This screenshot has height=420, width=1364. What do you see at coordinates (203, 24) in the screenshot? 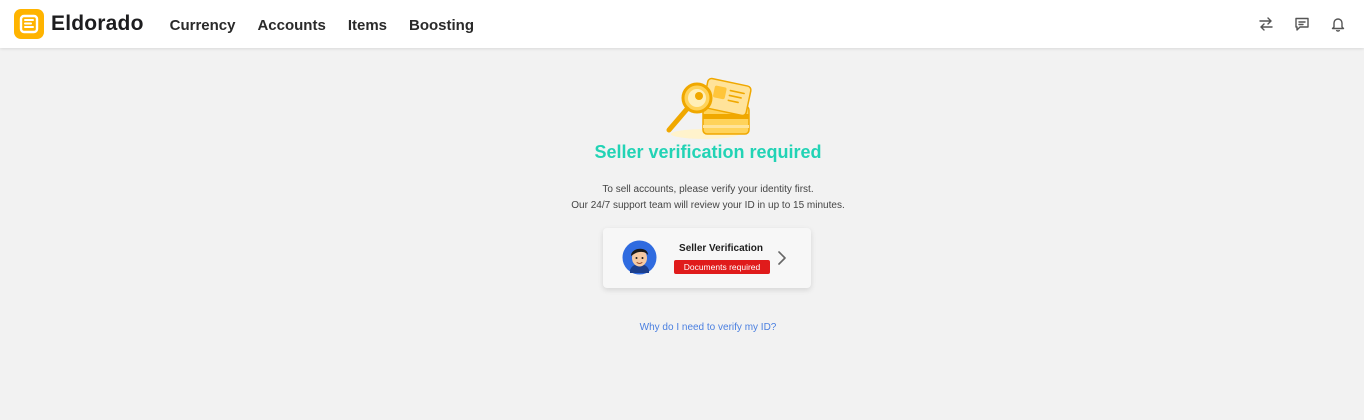
I see `nav-item-currency: Currency` at bounding box center [203, 24].